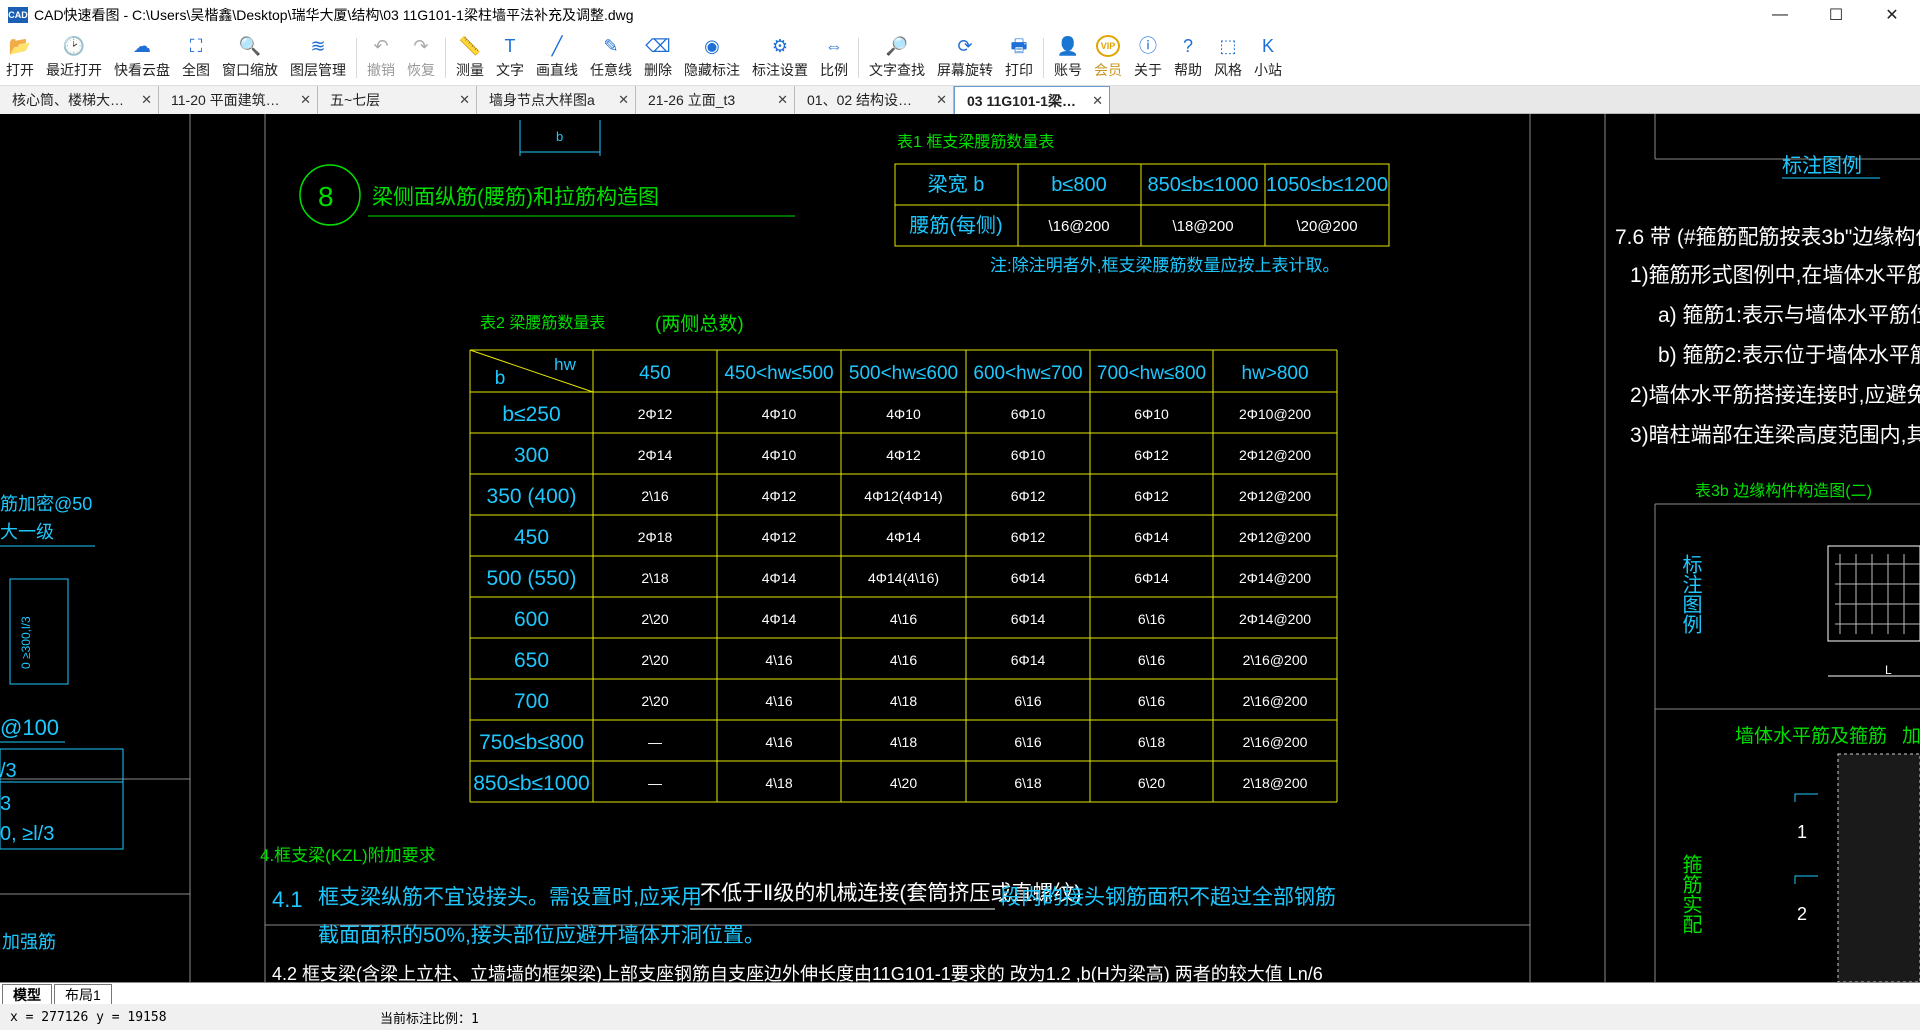  I want to click on document-tab: 11-20 平面建筑… ✕, so click(238, 100).